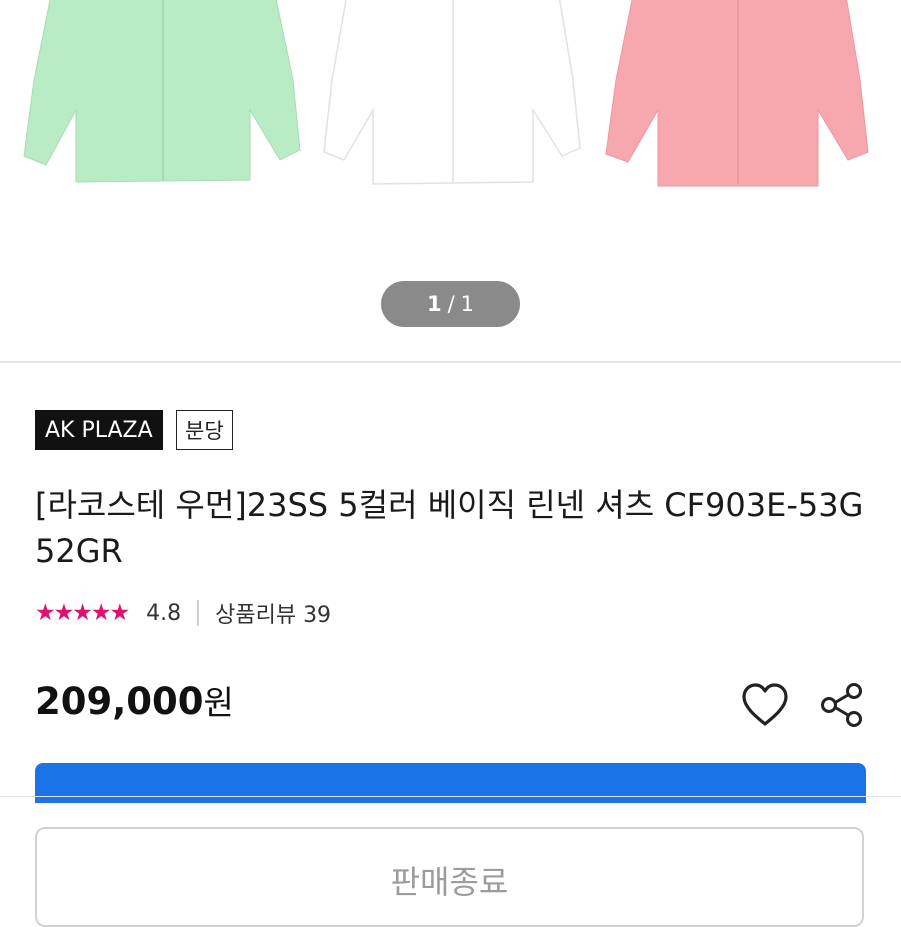 The image size is (901, 927). What do you see at coordinates (164, 613) in the screenshot?
I see `rating-score: 4.8` at bounding box center [164, 613].